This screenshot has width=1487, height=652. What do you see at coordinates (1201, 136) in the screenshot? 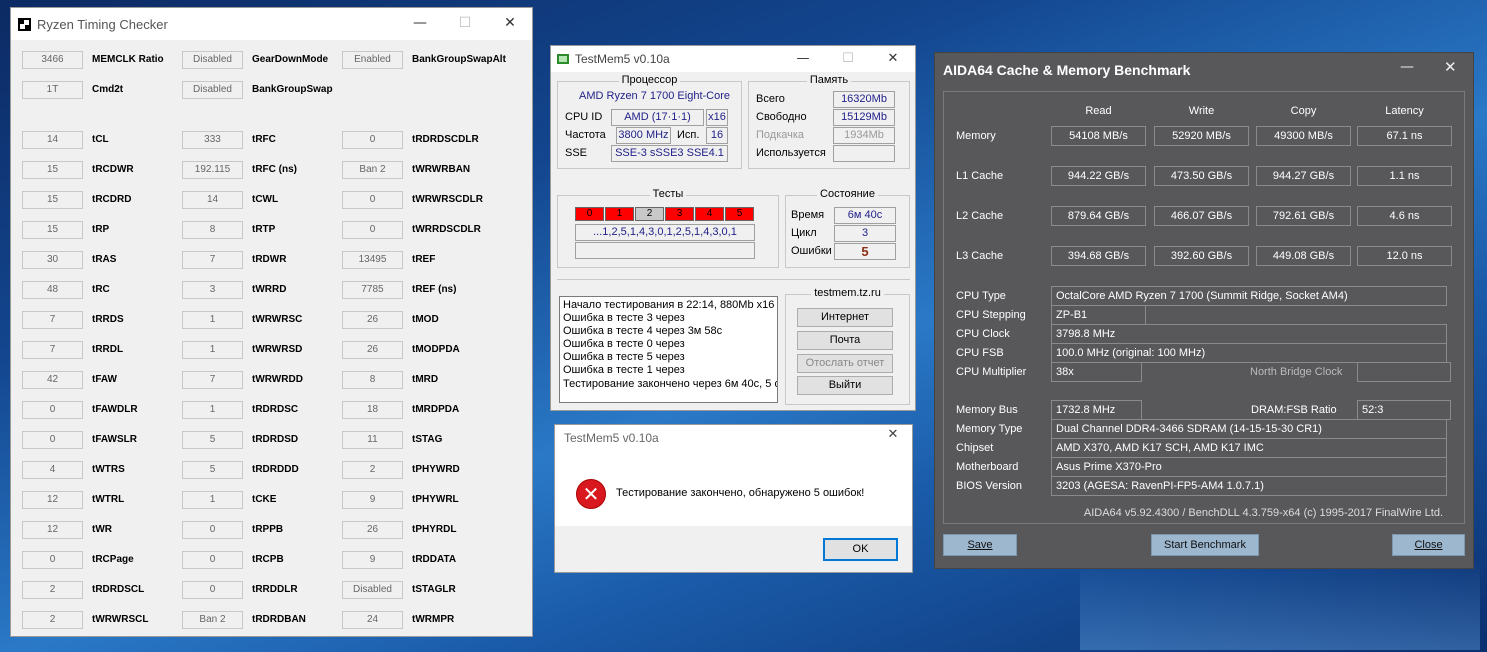
I see `bench-write-value: 52920 MB/s` at bounding box center [1201, 136].